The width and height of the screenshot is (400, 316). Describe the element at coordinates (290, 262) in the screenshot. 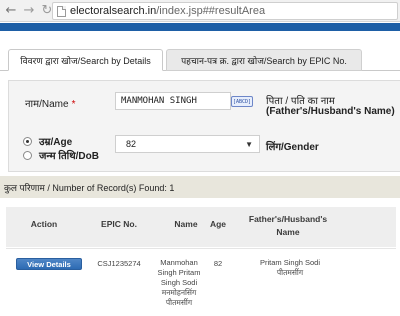

I see `father-name-line: Pritam Singh Sodi` at that location.